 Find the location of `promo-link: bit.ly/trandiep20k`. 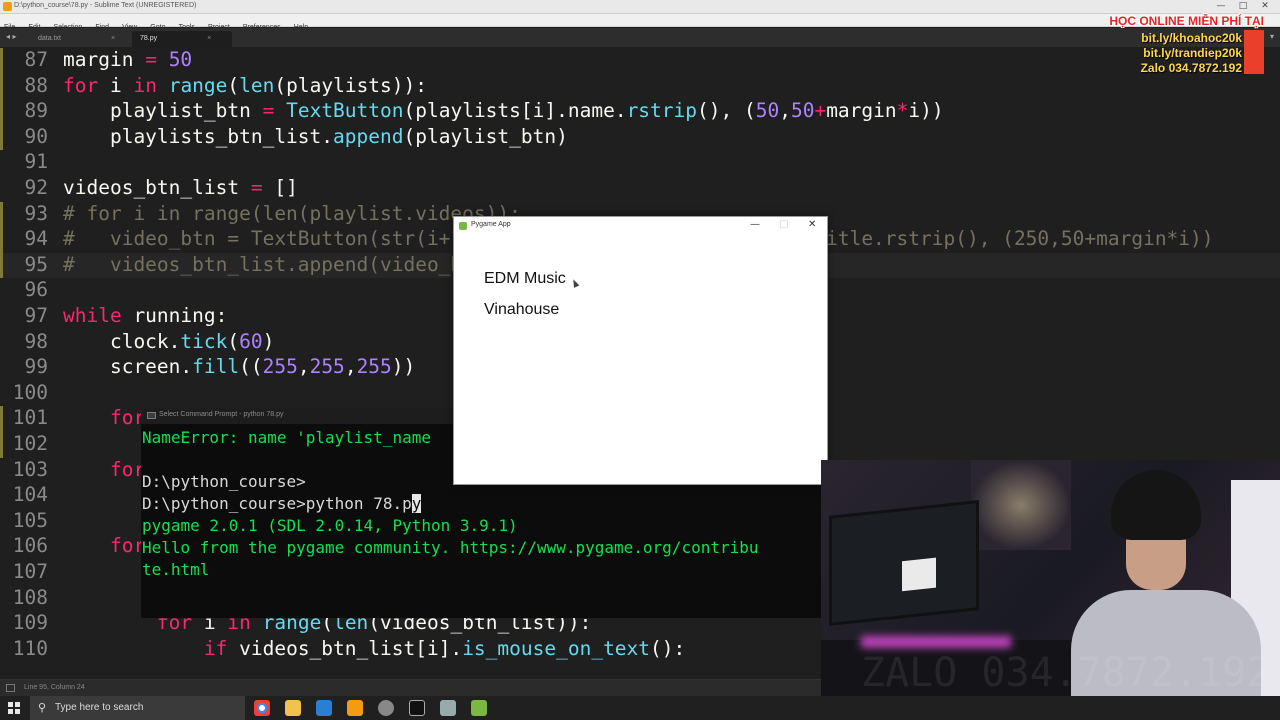

promo-link: bit.ly/trandiep20k is located at coordinates (1192, 53).